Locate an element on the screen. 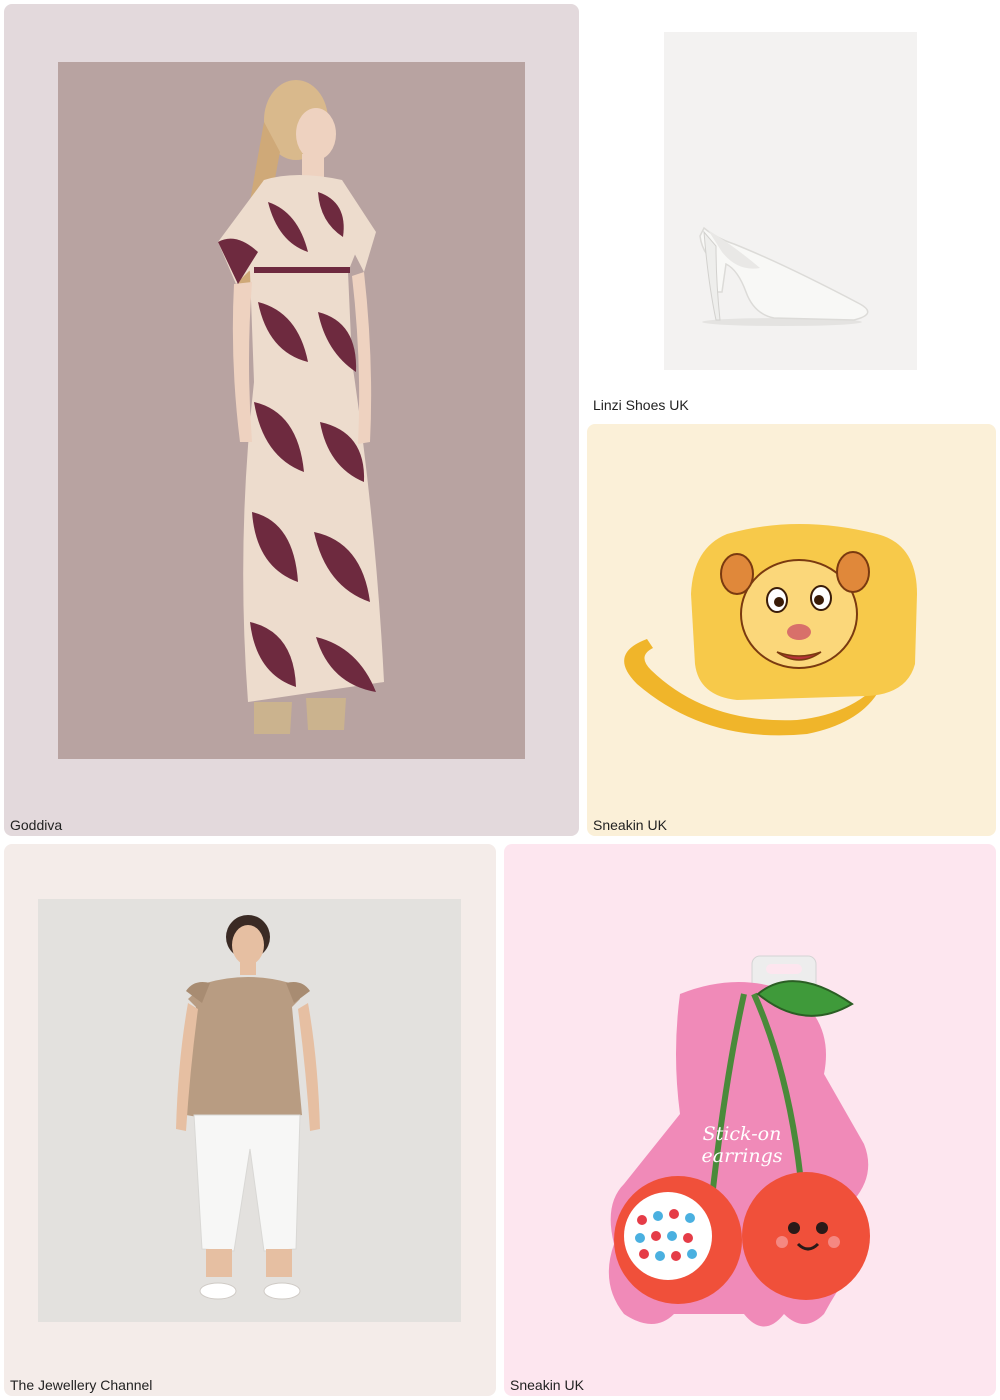 Image resolution: width=1000 pixels, height=1400 pixels. shoe-illustration is located at coordinates (784, 276).